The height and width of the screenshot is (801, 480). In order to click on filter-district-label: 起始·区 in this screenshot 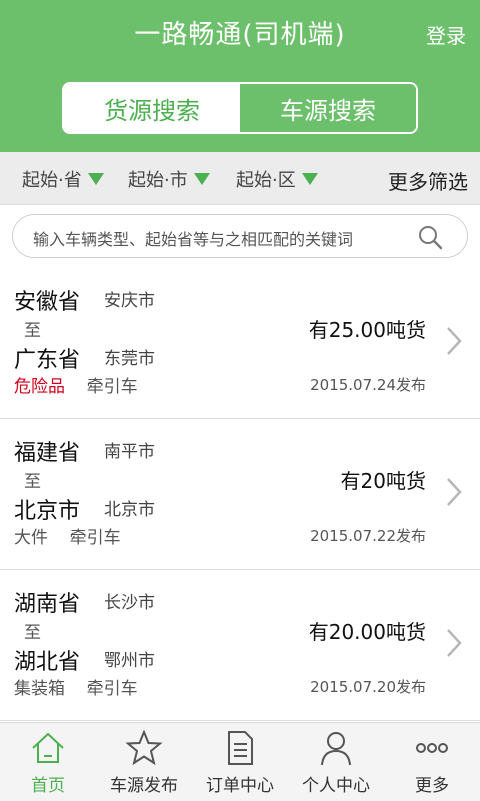, I will do `click(266, 180)`.